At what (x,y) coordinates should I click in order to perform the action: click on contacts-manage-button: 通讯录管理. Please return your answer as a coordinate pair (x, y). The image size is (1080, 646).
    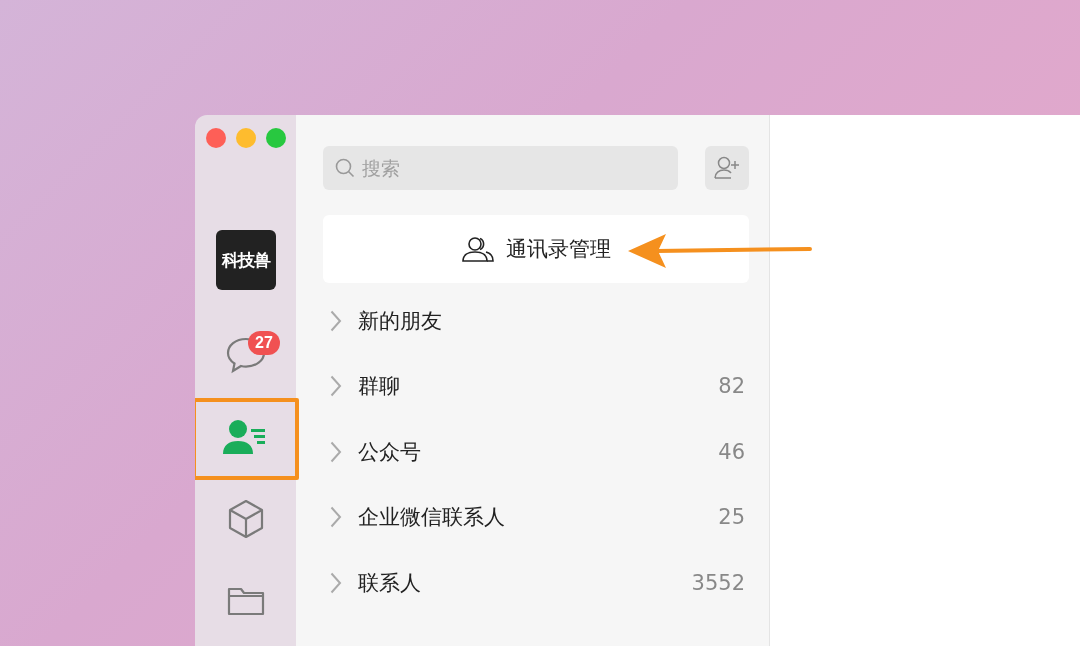
    Looking at the image, I should click on (536, 249).